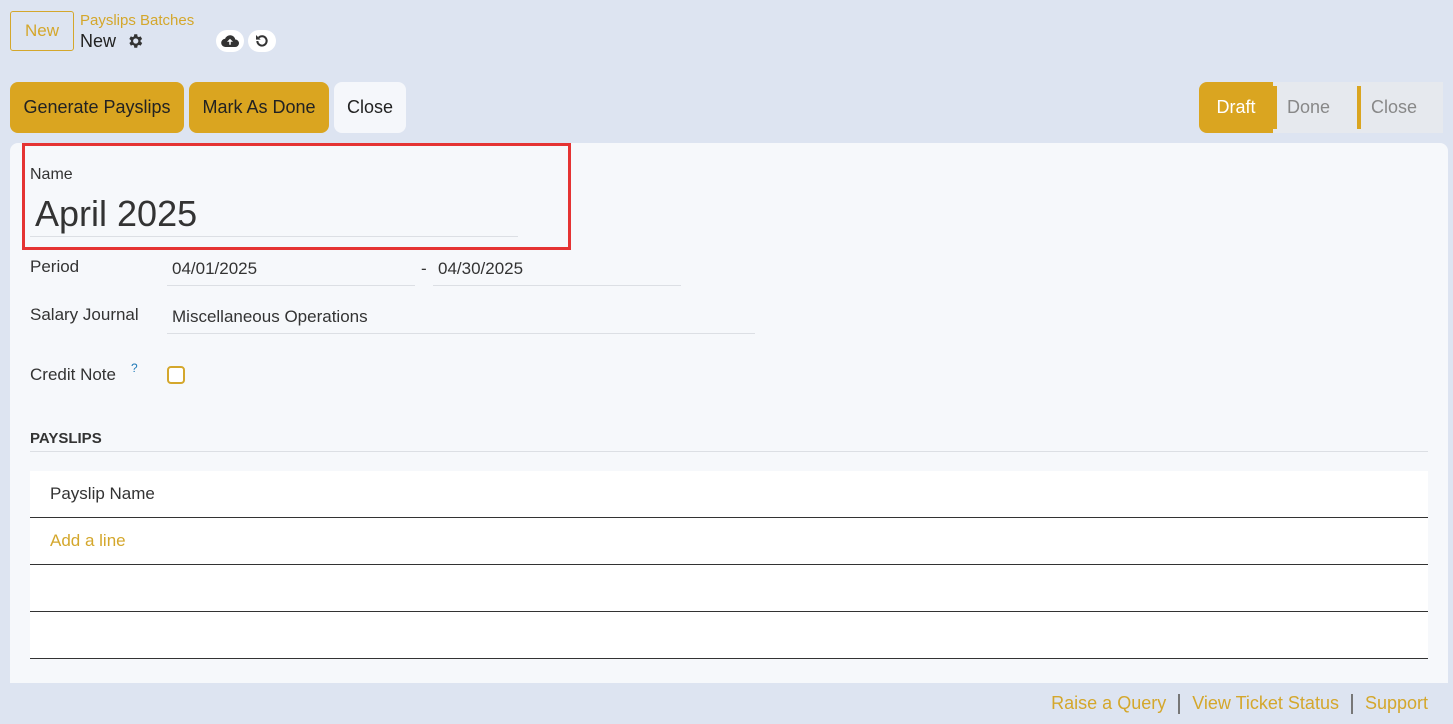 Image resolution: width=1453 pixels, height=724 pixels. Describe the element at coordinates (1394, 107) in the screenshot. I see `status-close-label: Close` at that location.